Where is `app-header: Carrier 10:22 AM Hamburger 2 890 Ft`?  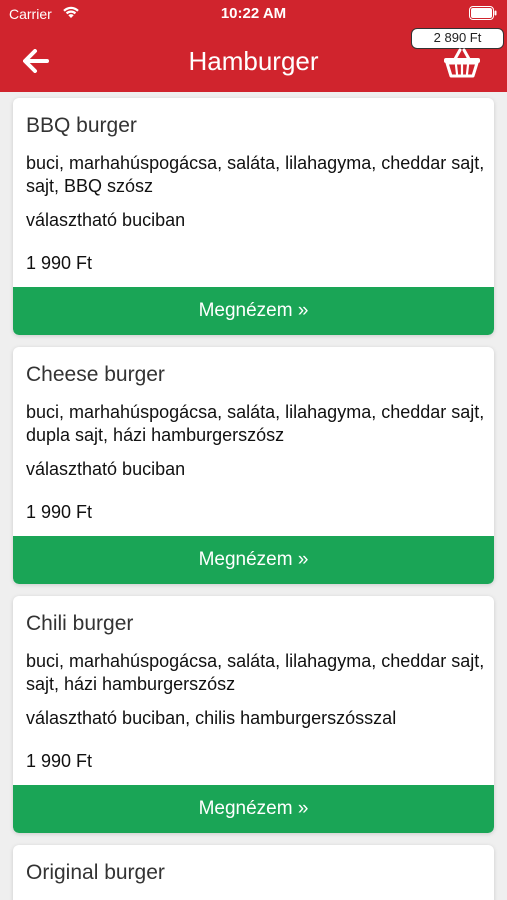 app-header: Carrier 10:22 AM Hamburger 2 890 Ft is located at coordinates (253, 46).